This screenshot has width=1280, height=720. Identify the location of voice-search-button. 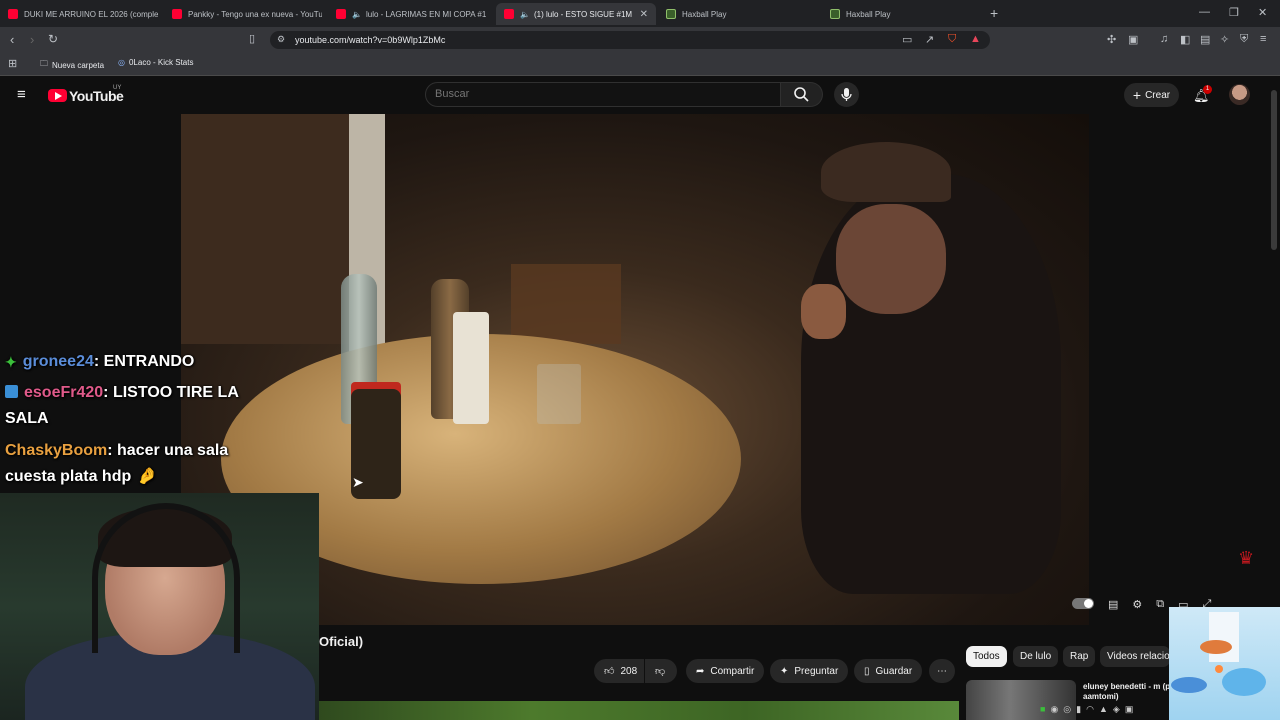
(846, 94).